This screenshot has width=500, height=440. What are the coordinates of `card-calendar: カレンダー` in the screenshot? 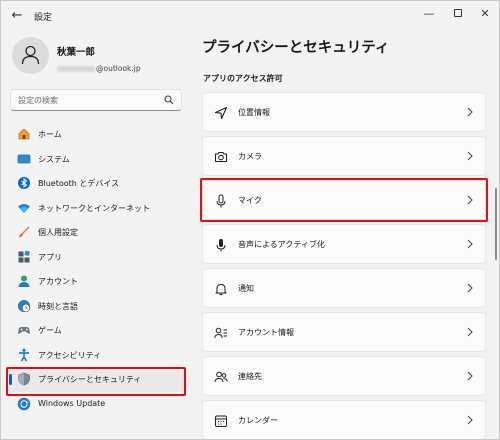 It's located at (344, 419).